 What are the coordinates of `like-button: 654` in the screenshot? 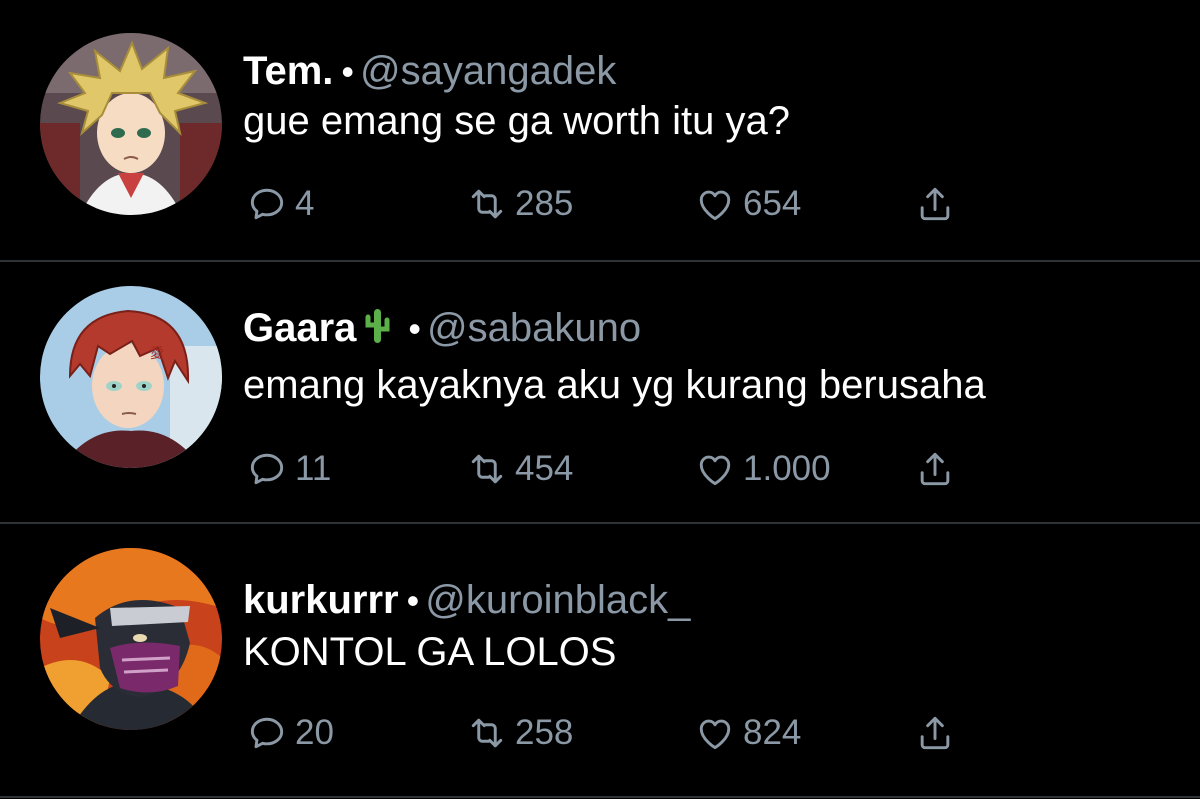 It's located at (747, 204).